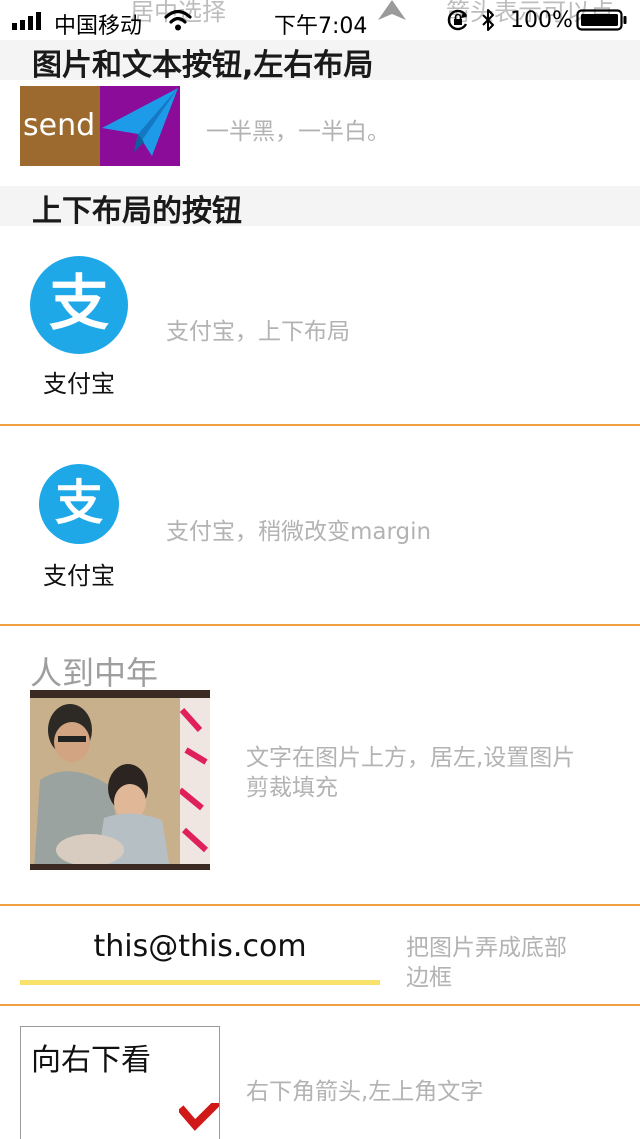 The width and height of the screenshot is (640, 1139). Describe the element at coordinates (59, 125) in the screenshot. I see `send-button-label: send` at that location.